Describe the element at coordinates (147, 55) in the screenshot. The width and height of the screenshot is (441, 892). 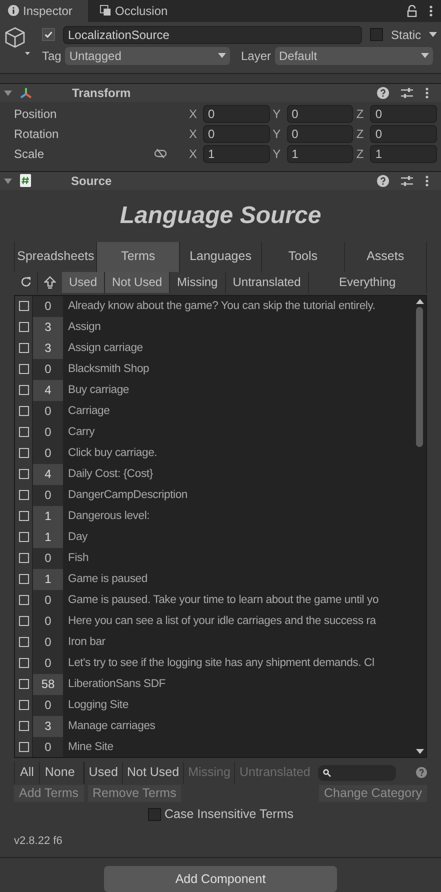
I see `tag-dropdown: Untagged` at that location.